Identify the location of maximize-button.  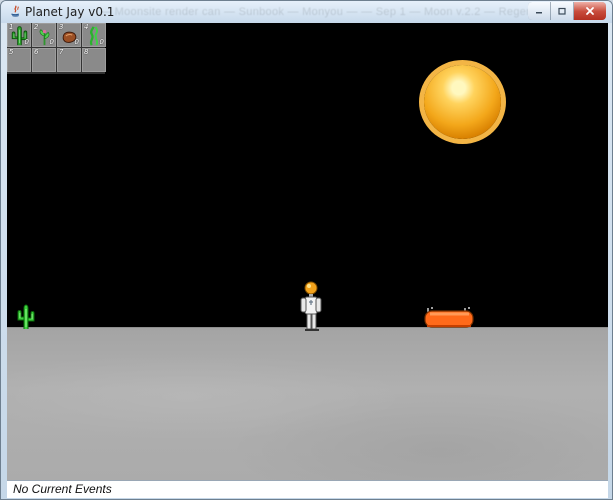
(562, 11).